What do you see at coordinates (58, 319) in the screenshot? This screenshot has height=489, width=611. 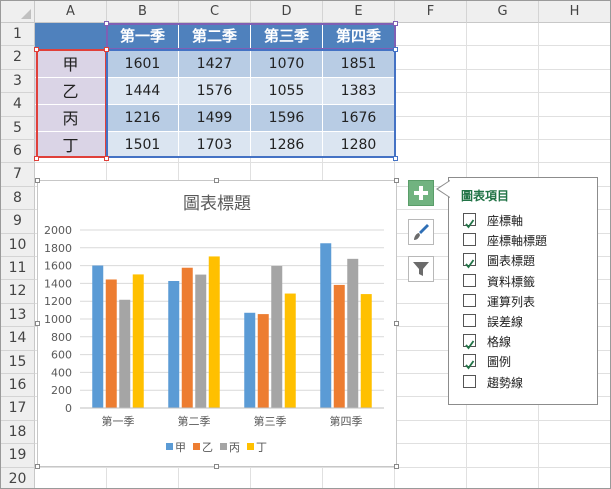 I see `y-axis: 0 200 400 600 800 1000 1200 1400 1600 1800 2000` at bounding box center [58, 319].